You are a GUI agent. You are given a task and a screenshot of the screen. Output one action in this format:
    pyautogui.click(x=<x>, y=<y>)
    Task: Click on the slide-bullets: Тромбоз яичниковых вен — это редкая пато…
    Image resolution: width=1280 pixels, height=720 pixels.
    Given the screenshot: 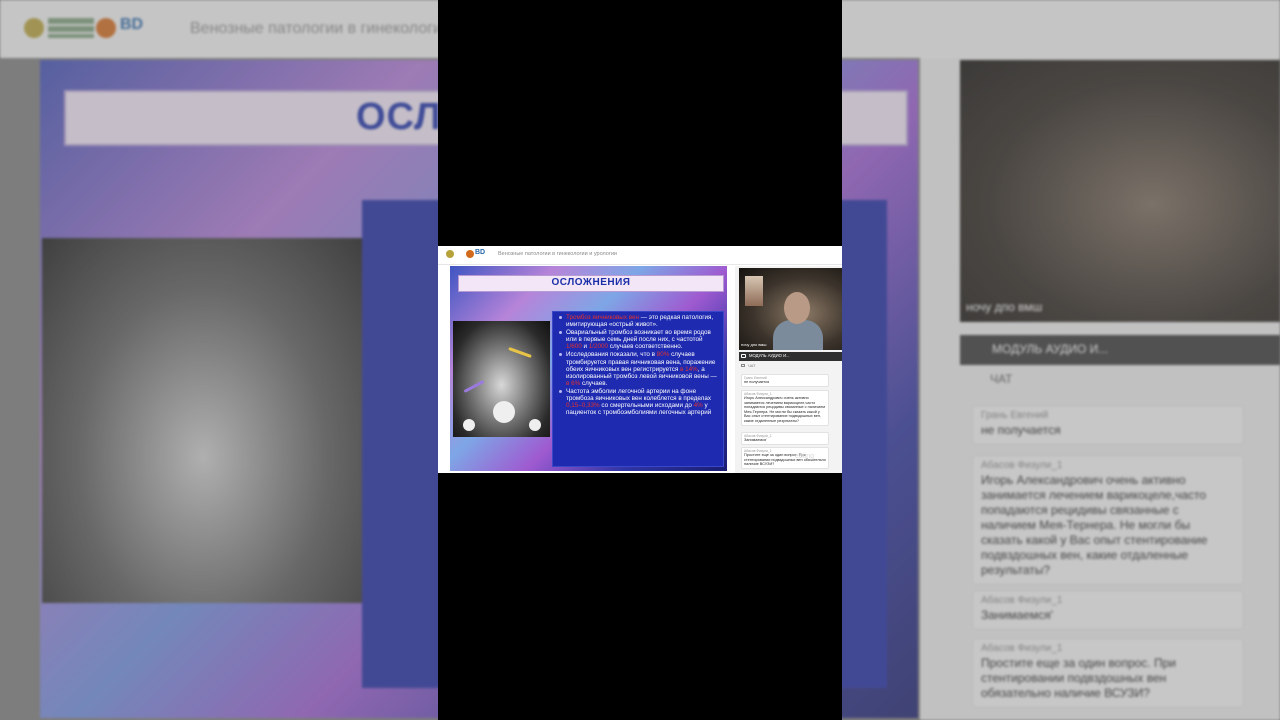 What is the action you would take?
    pyautogui.click(x=638, y=365)
    